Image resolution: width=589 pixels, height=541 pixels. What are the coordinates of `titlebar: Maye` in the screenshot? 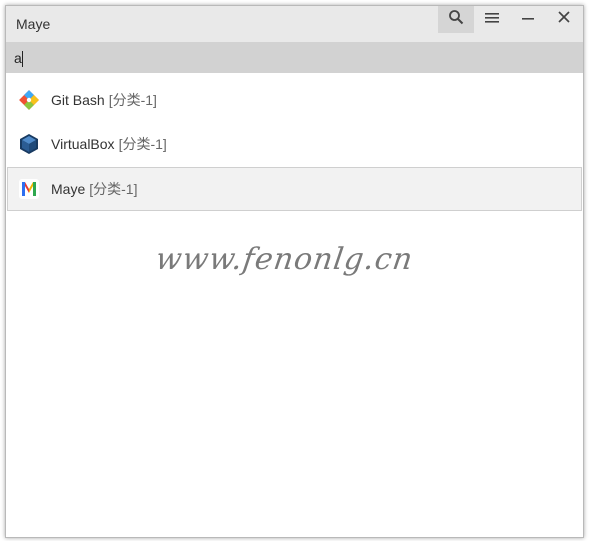 It's located at (294, 24).